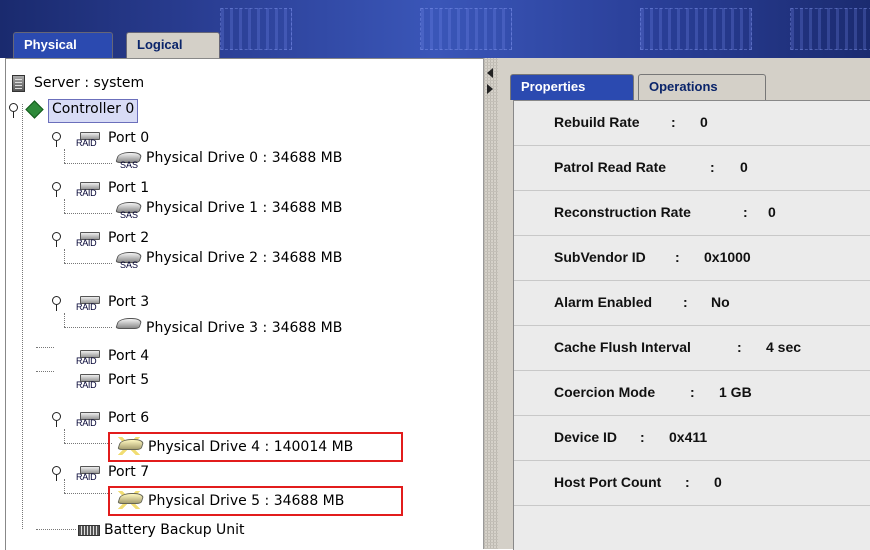 The height and width of the screenshot is (550, 870). I want to click on right-tab-bar: Properties Operations, so click(684, 79).